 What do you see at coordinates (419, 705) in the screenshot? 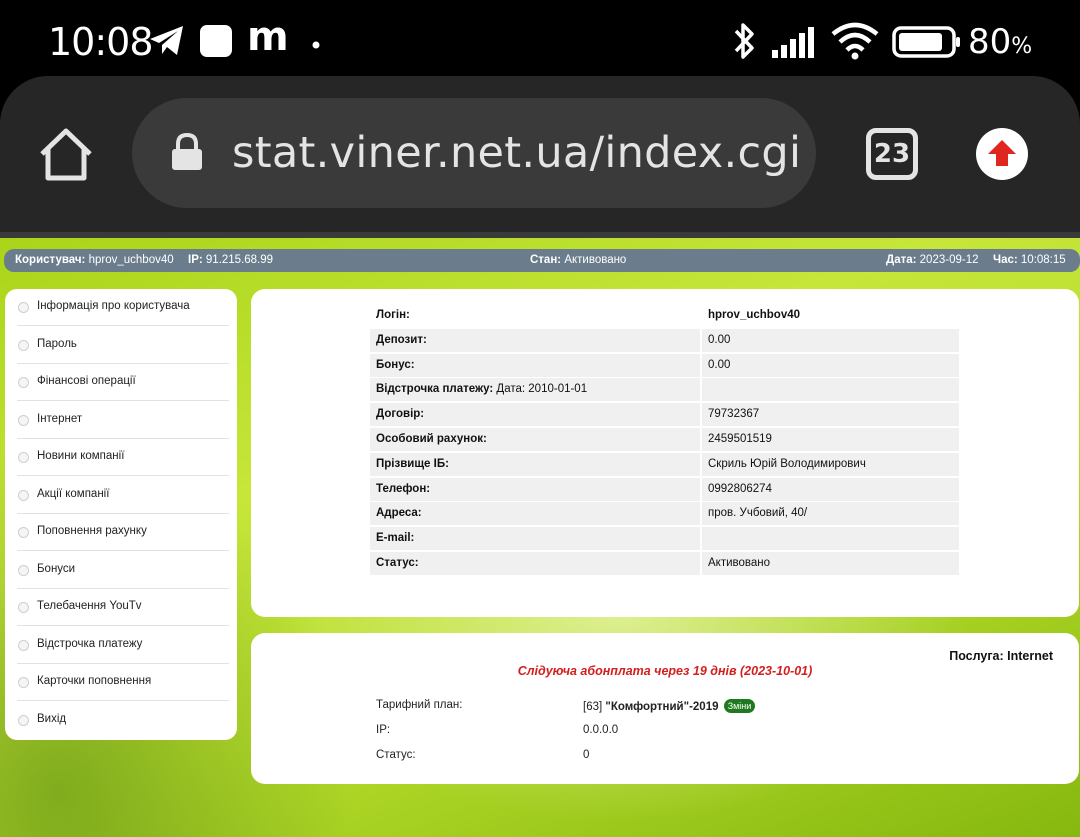
I see `plan-label: Тарифний план:` at bounding box center [419, 705].